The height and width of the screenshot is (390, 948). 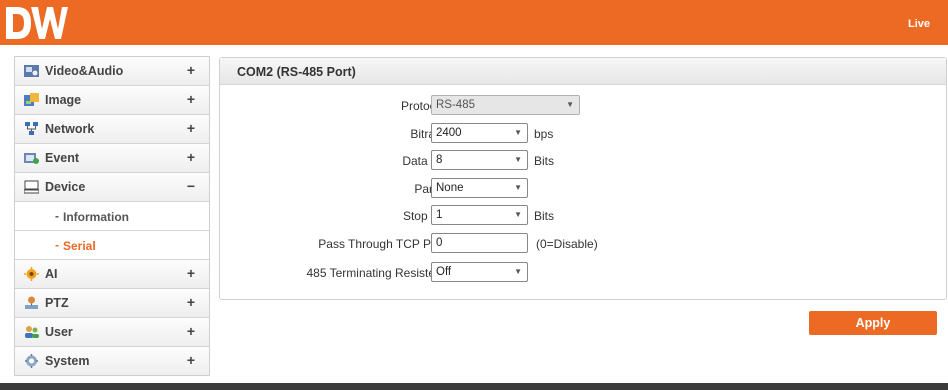 I want to click on tcp-port-label: Pass Through TCP Port, so click(x=381, y=244).